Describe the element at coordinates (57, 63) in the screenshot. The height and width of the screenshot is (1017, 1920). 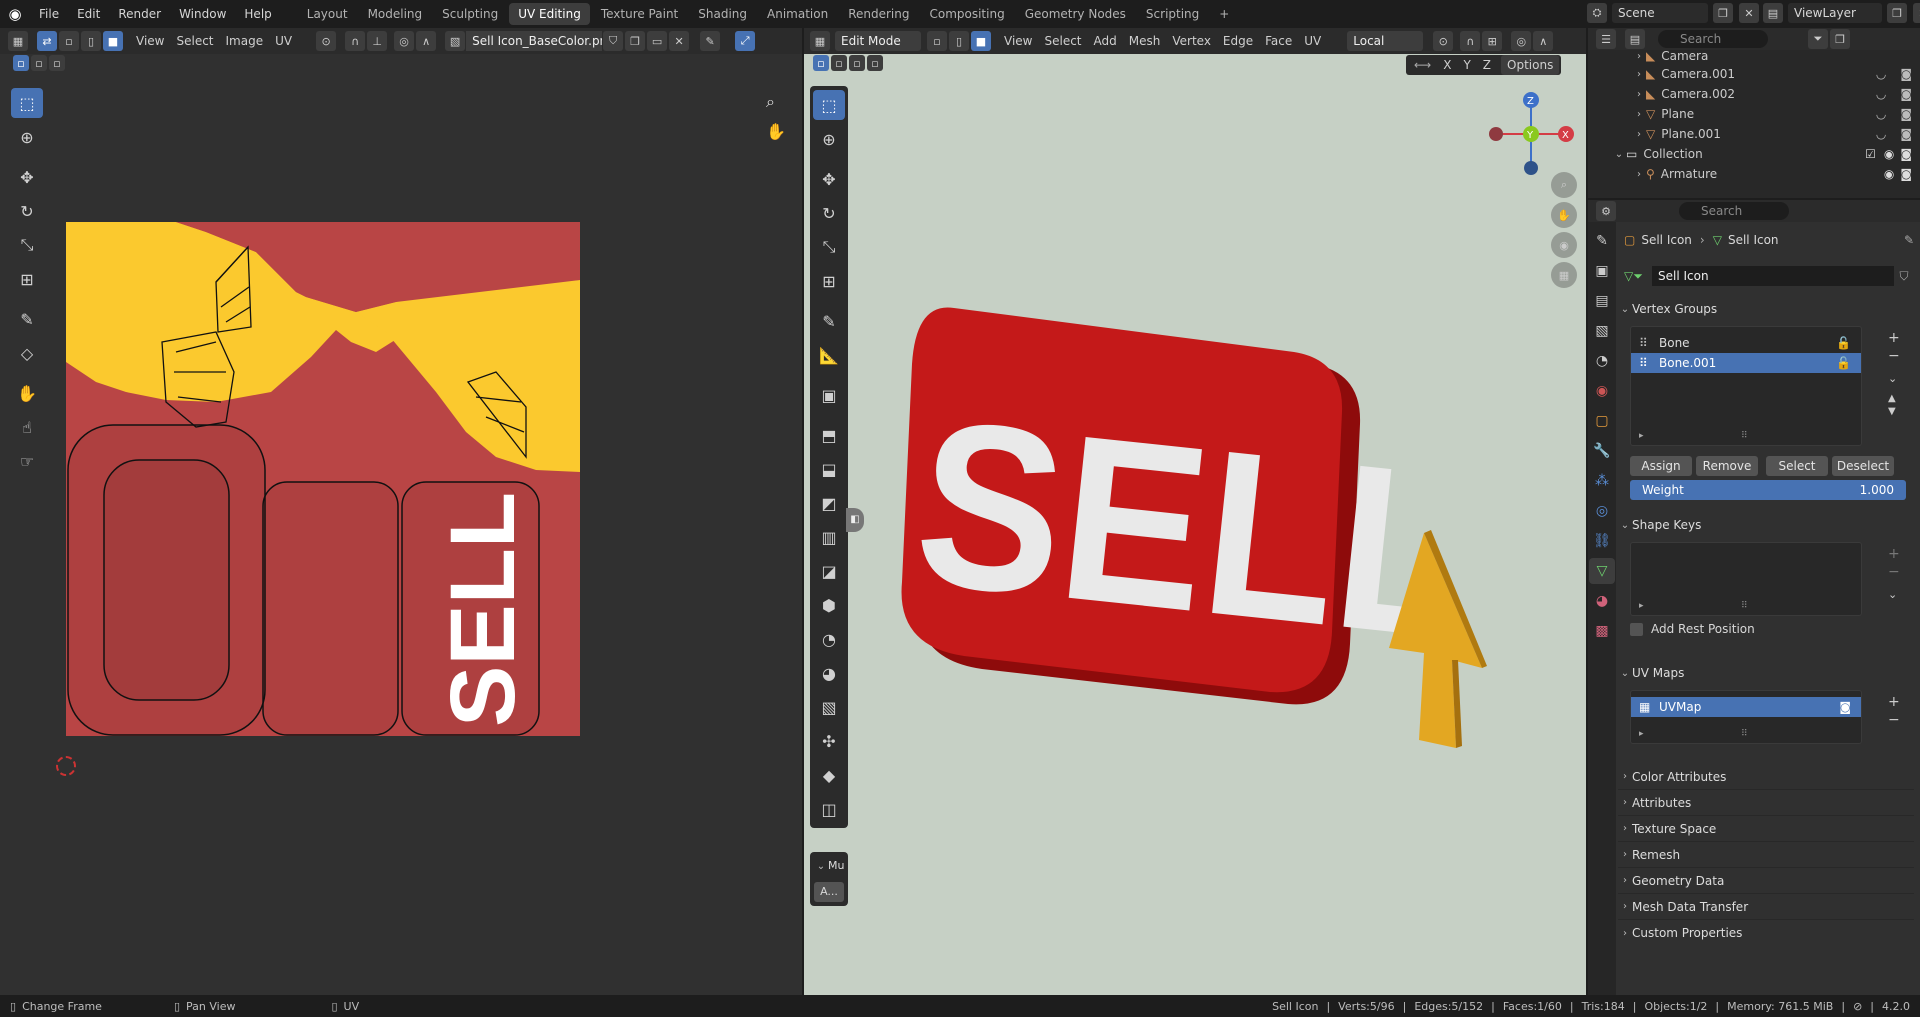
I see `select-subtract-icon: ▫` at that location.